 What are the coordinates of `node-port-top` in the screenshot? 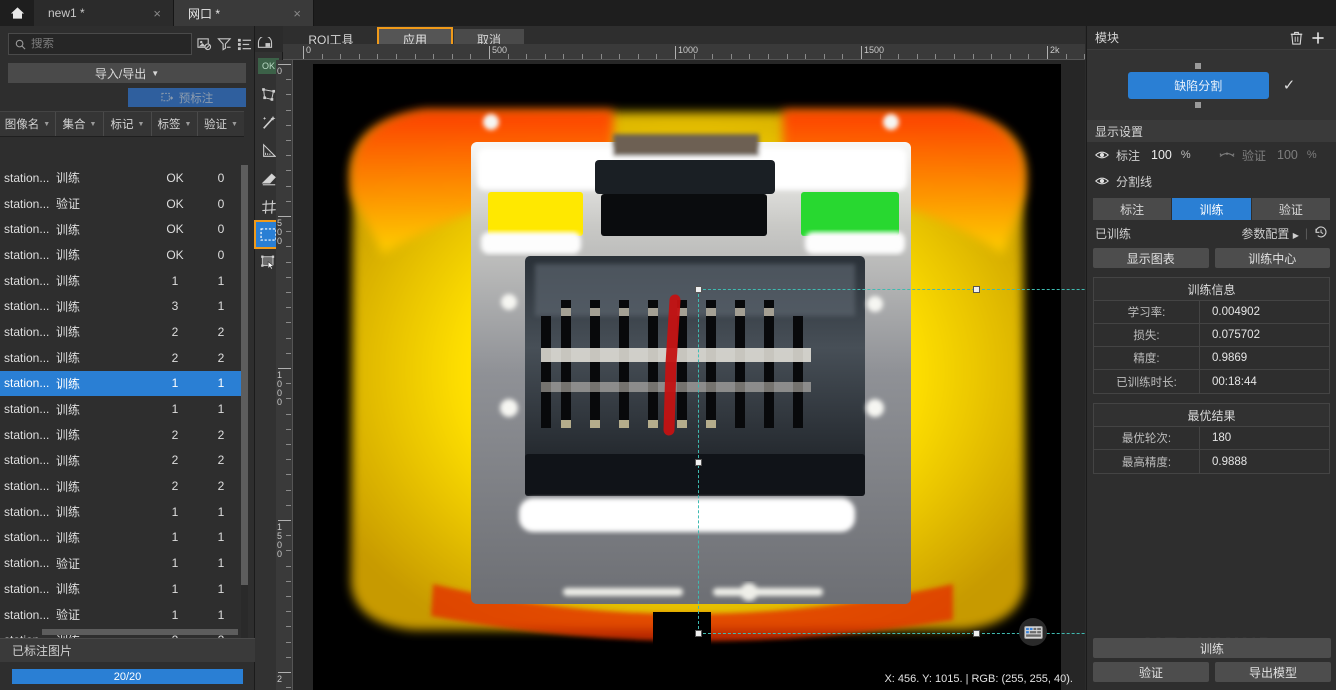 It's located at (1198, 65).